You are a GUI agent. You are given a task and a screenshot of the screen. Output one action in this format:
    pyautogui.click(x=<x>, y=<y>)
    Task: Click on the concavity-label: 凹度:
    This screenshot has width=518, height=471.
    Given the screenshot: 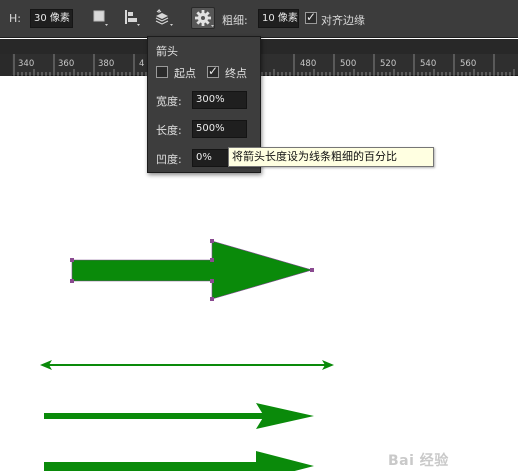 What is the action you would take?
    pyautogui.click(x=169, y=159)
    